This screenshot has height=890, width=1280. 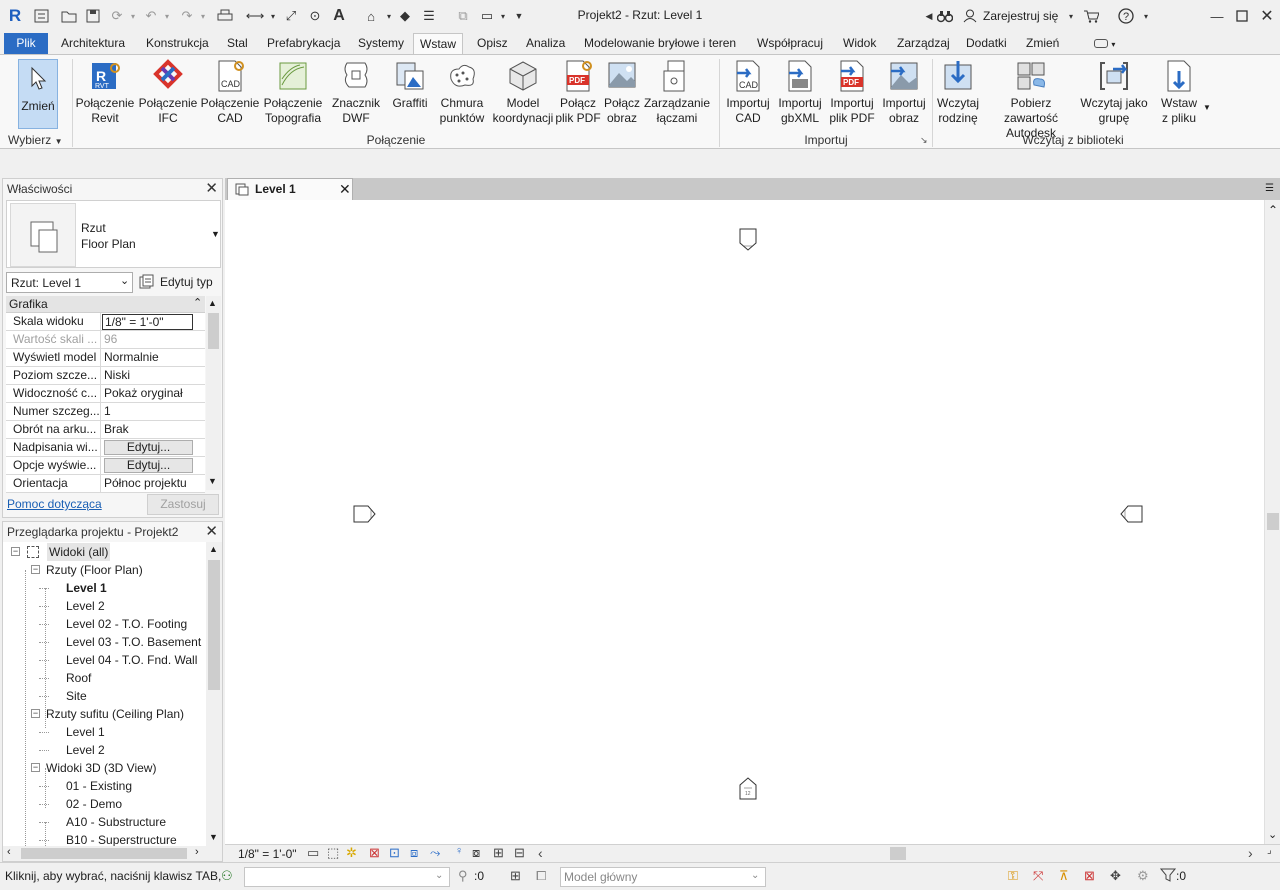 I want to click on browser-category: Widoki (all), so click(x=79, y=552).